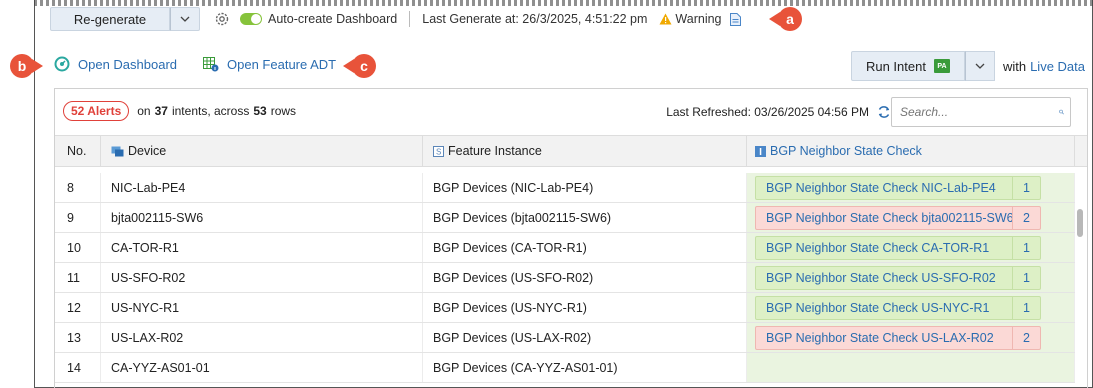  Describe the element at coordinates (884, 112) in the screenshot. I see `refresh-icon` at that location.